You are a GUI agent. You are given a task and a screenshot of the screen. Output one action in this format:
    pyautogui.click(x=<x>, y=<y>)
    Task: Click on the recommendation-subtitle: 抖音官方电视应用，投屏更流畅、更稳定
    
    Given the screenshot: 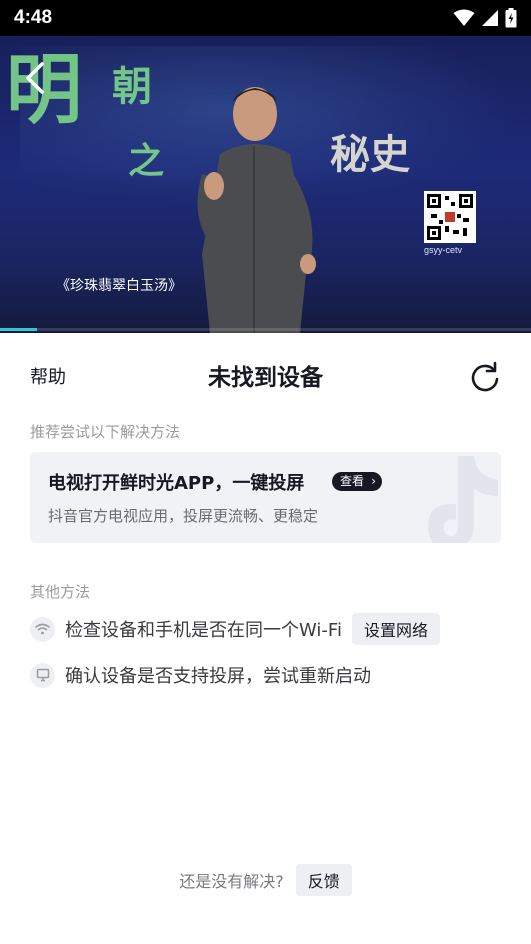 What is the action you would take?
    pyautogui.click(x=183, y=516)
    